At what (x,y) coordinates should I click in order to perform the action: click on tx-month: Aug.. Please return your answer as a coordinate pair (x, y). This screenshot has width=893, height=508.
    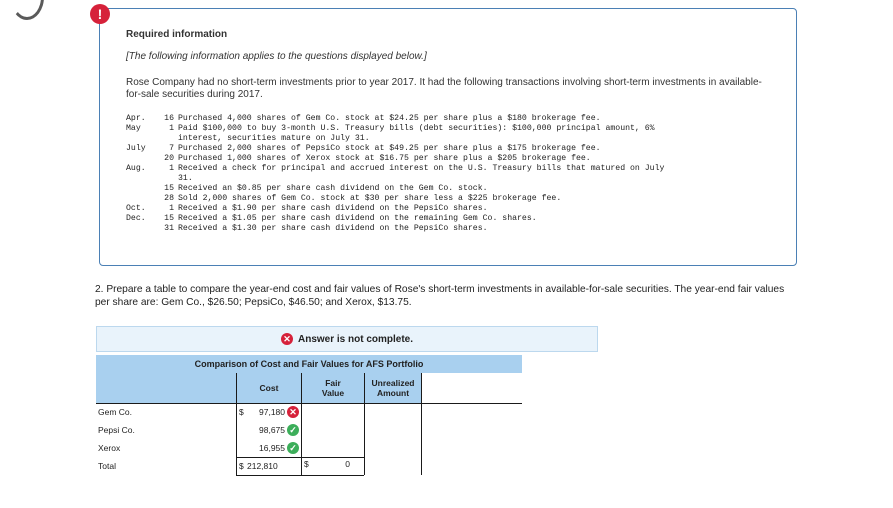
    Looking at the image, I should click on (136, 168).